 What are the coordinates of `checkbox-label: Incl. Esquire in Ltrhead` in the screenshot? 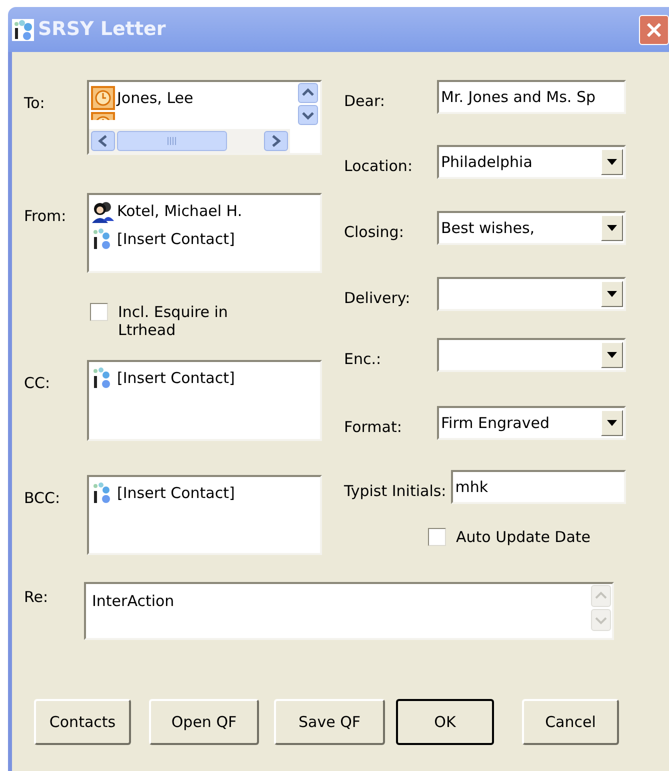 It's located at (173, 321).